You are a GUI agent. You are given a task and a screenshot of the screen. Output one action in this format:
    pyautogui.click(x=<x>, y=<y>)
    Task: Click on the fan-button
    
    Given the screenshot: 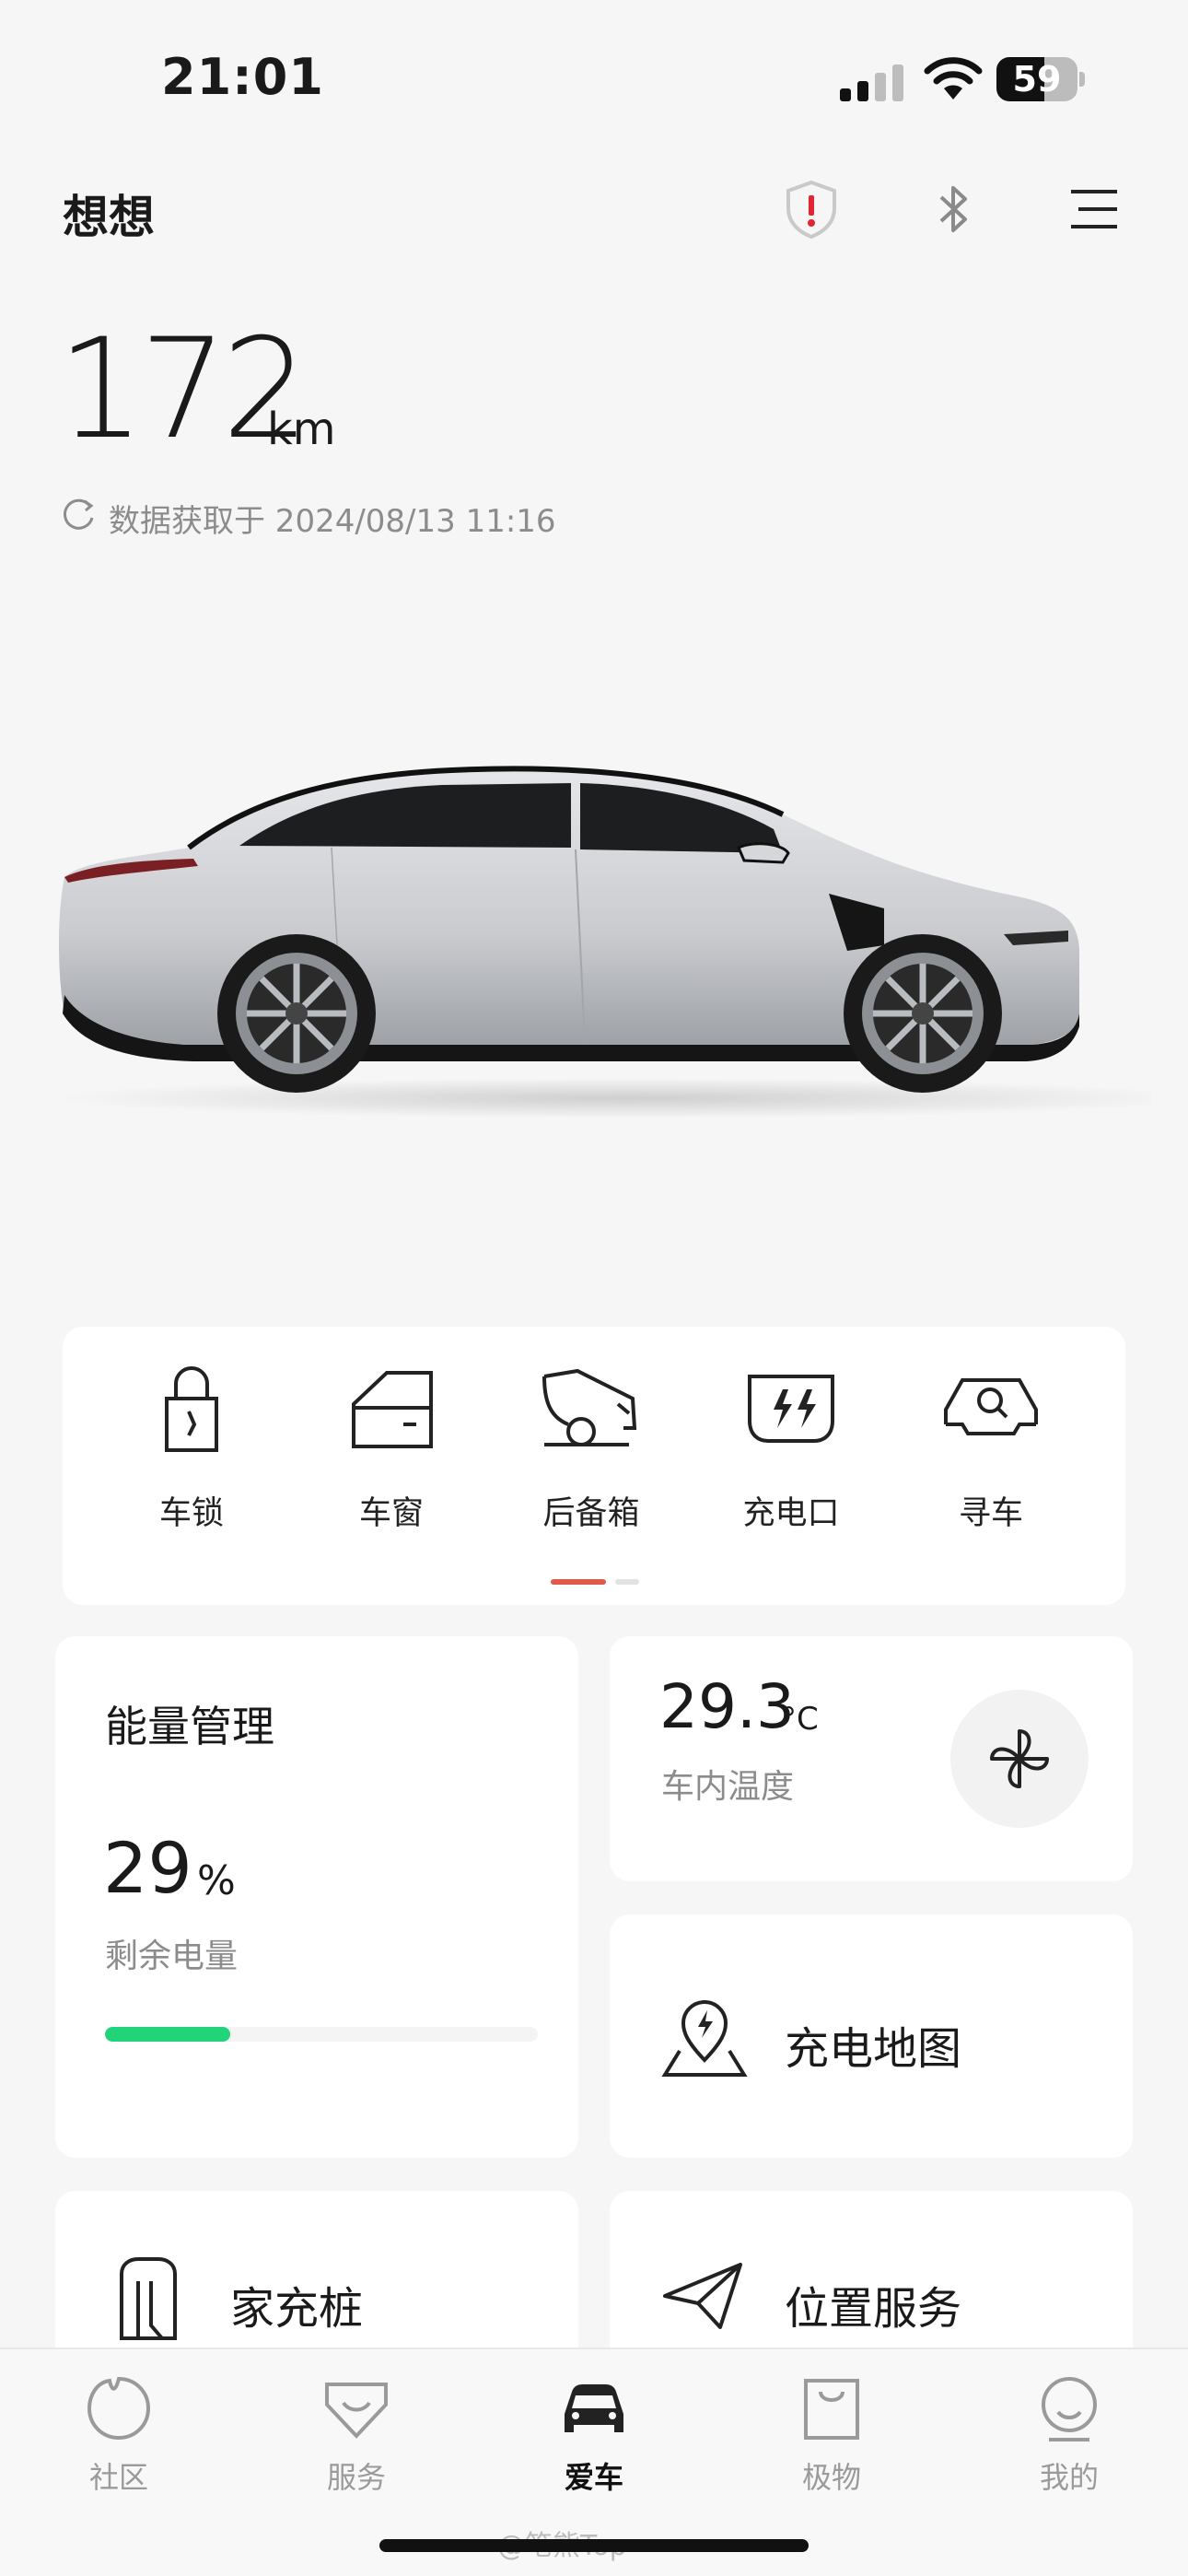 What is the action you would take?
    pyautogui.click(x=1019, y=1759)
    